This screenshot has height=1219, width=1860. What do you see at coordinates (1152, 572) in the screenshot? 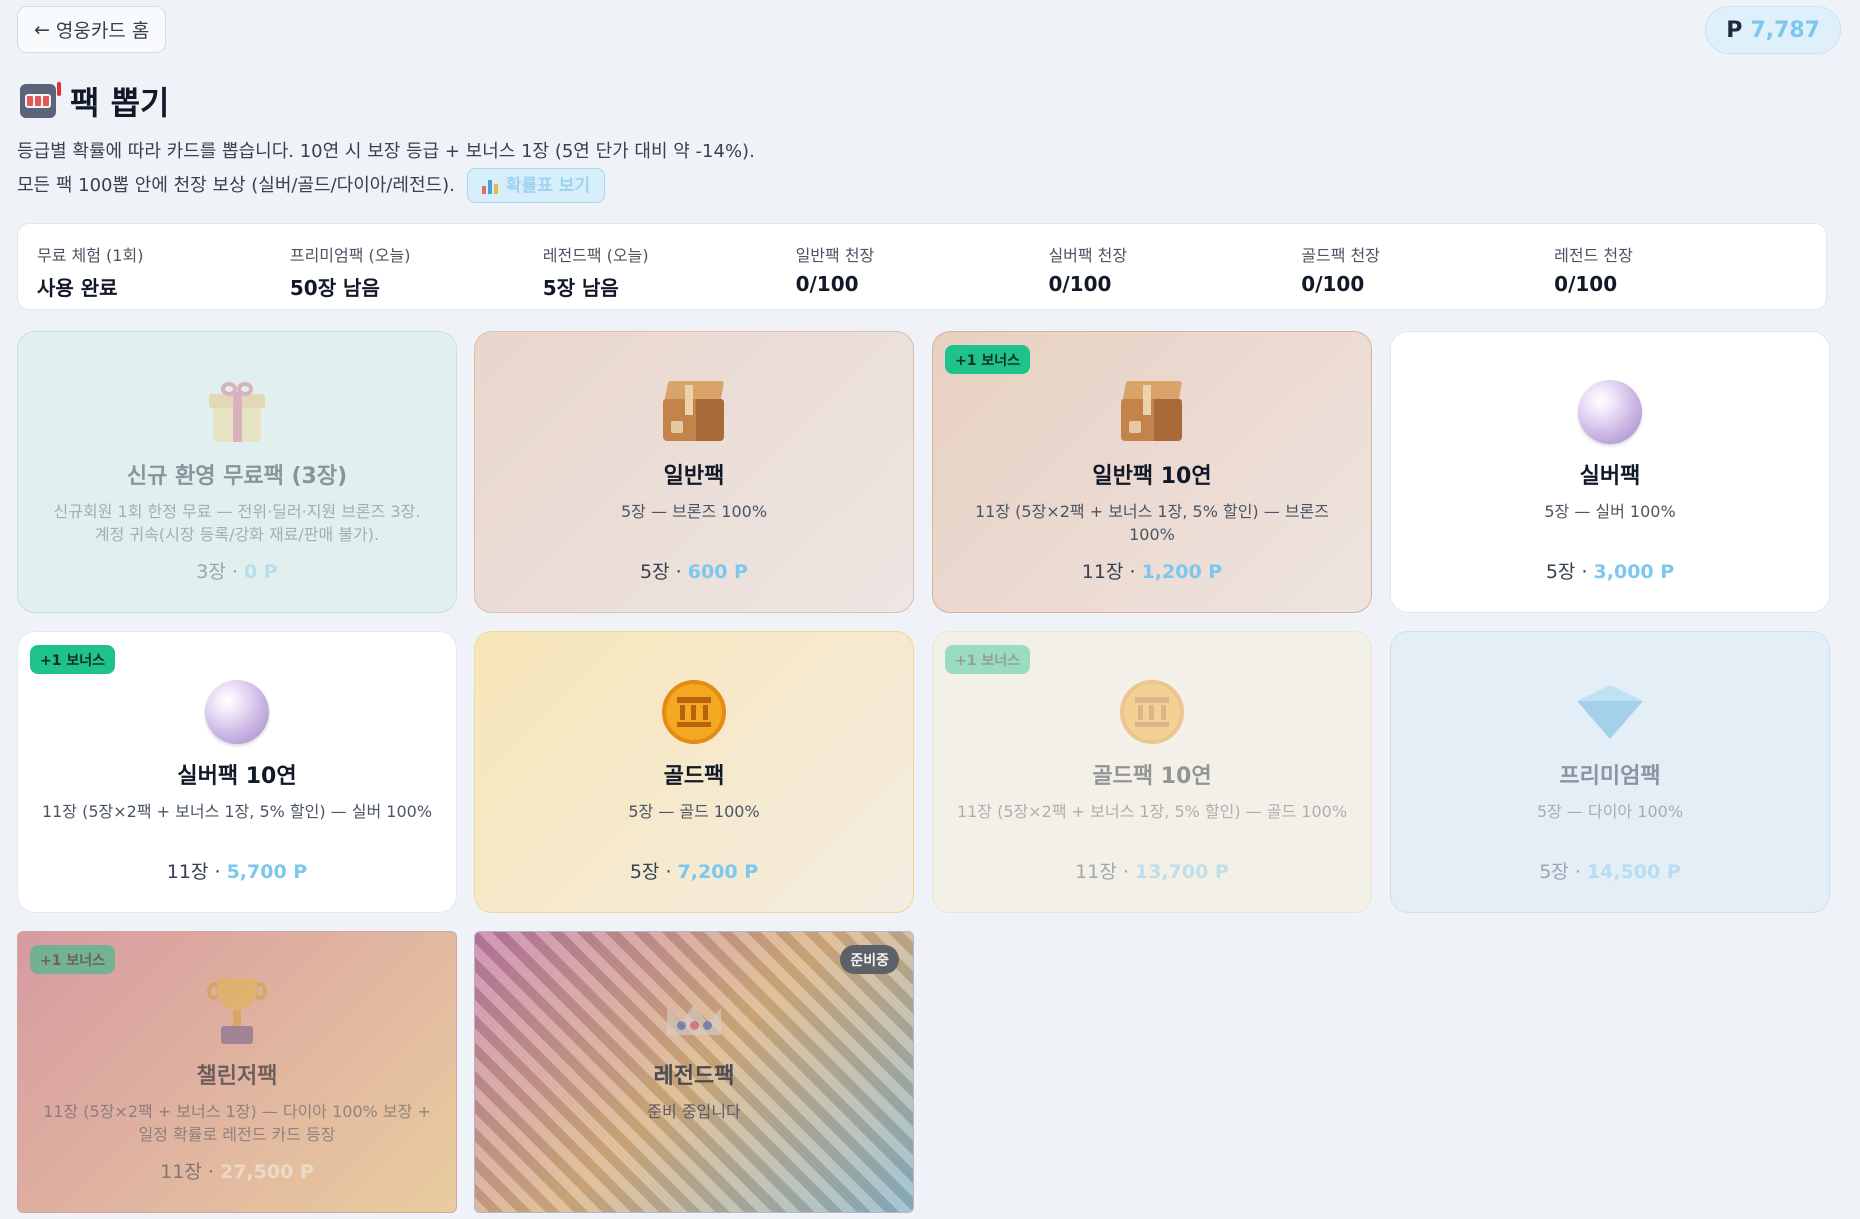
I see `pack-price: 11장 · 1,200 P` at bounding box center [1152, 572].